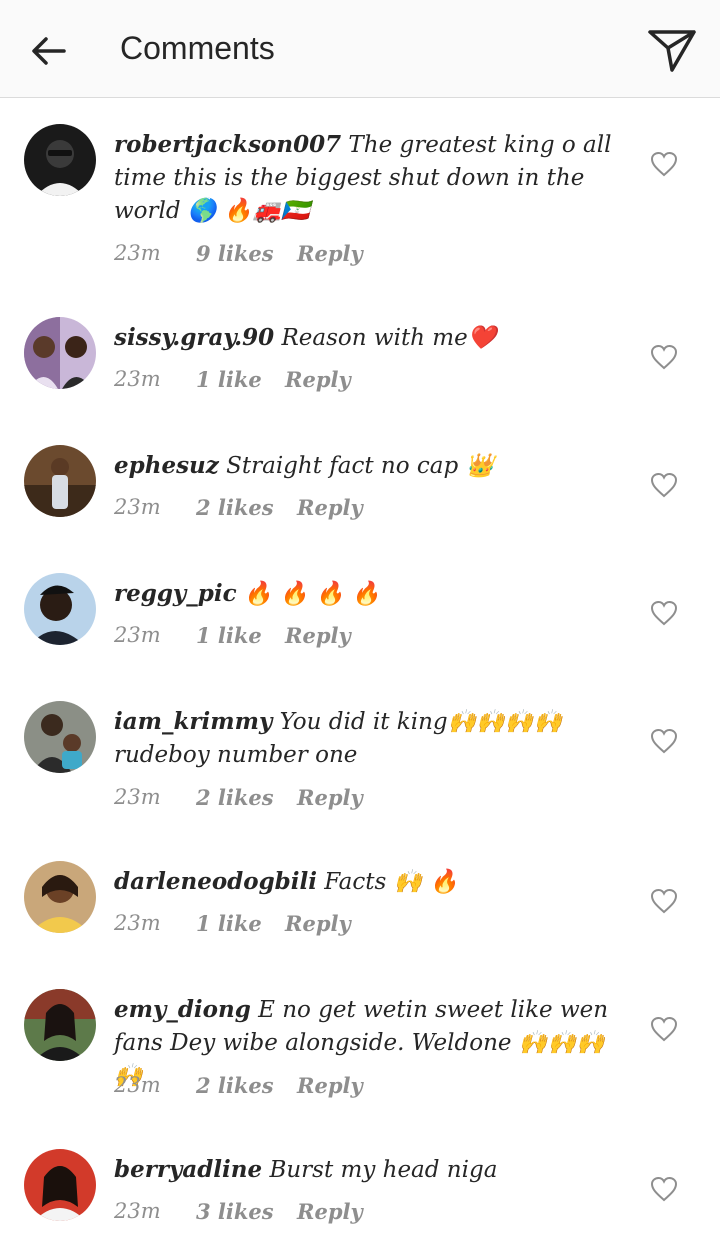 This screenshot has width=720, height=1249. I want to click on comment-username: reggy_pic, so click(175, 593).